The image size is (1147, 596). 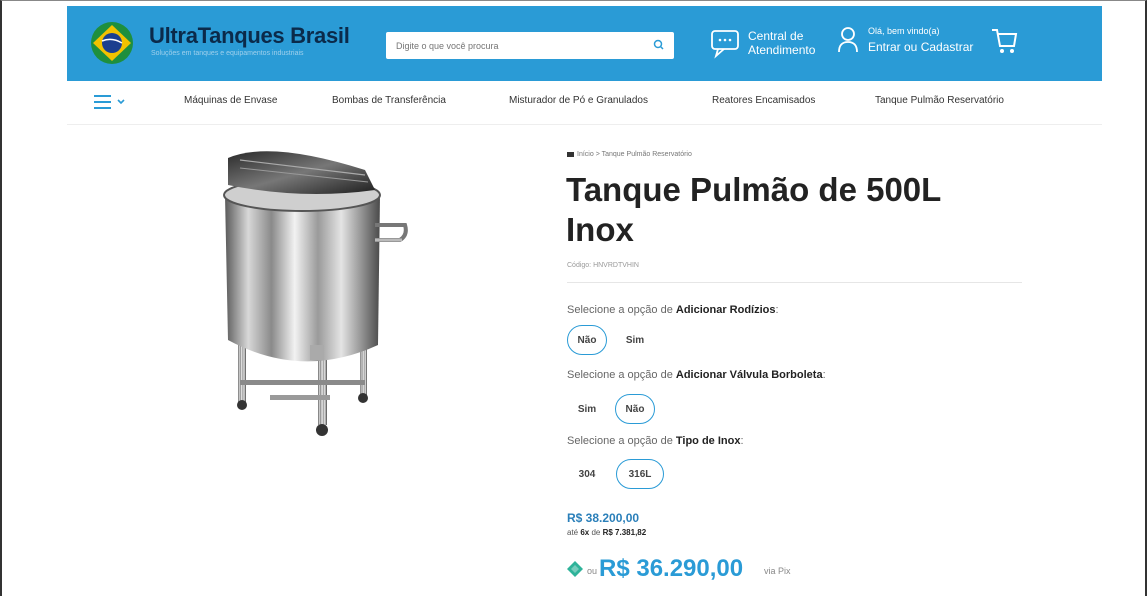 I want to click on nav-item-bombas-transferencia: Bombas de Transferência, so click(x=389, y=100).